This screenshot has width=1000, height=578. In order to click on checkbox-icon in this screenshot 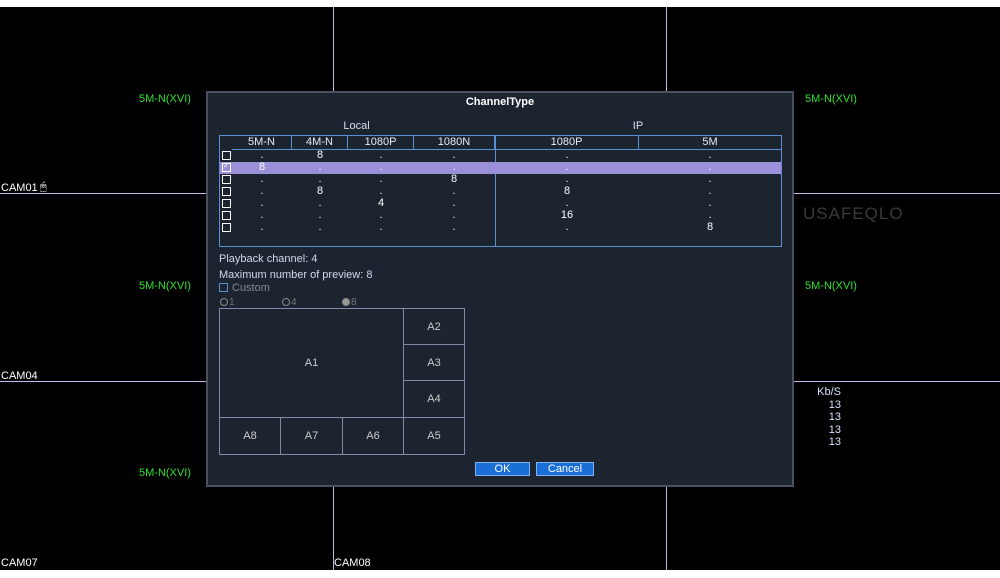, I will do `click(223, 287)`.